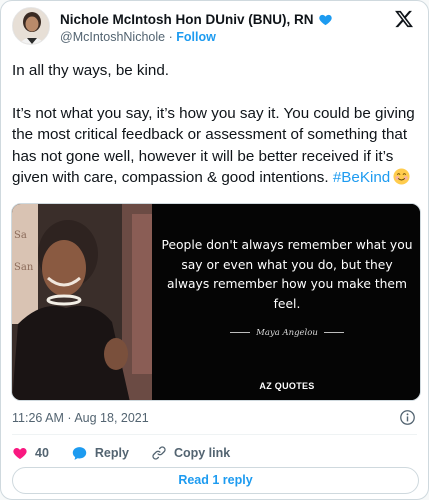 The width and height of the screenshot is (429, 500). What do you see at coordinates (202, 453) in the screenshot?
I see `copy-link-label: Copy link` at bounding box center [202, 453].